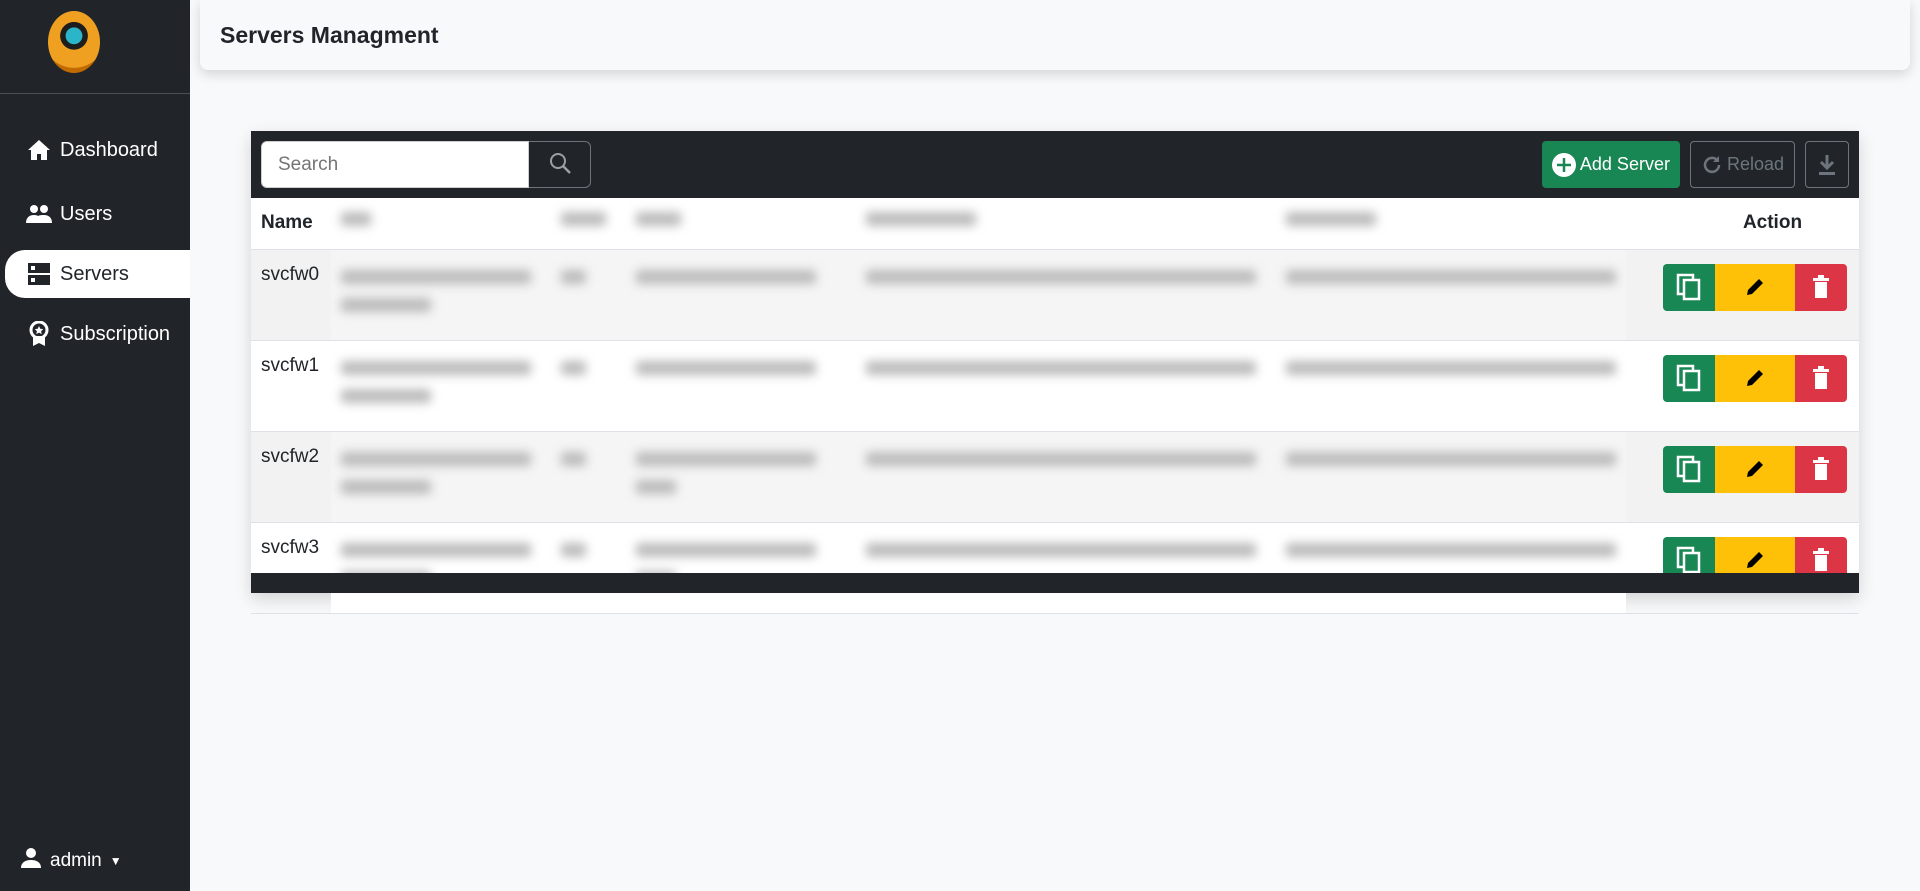 Image resolution: width=1920 pixels, height=891 pixels. Describe the element at coordinates (39, 333) in the screenshot. I see `award-icon` at that location.